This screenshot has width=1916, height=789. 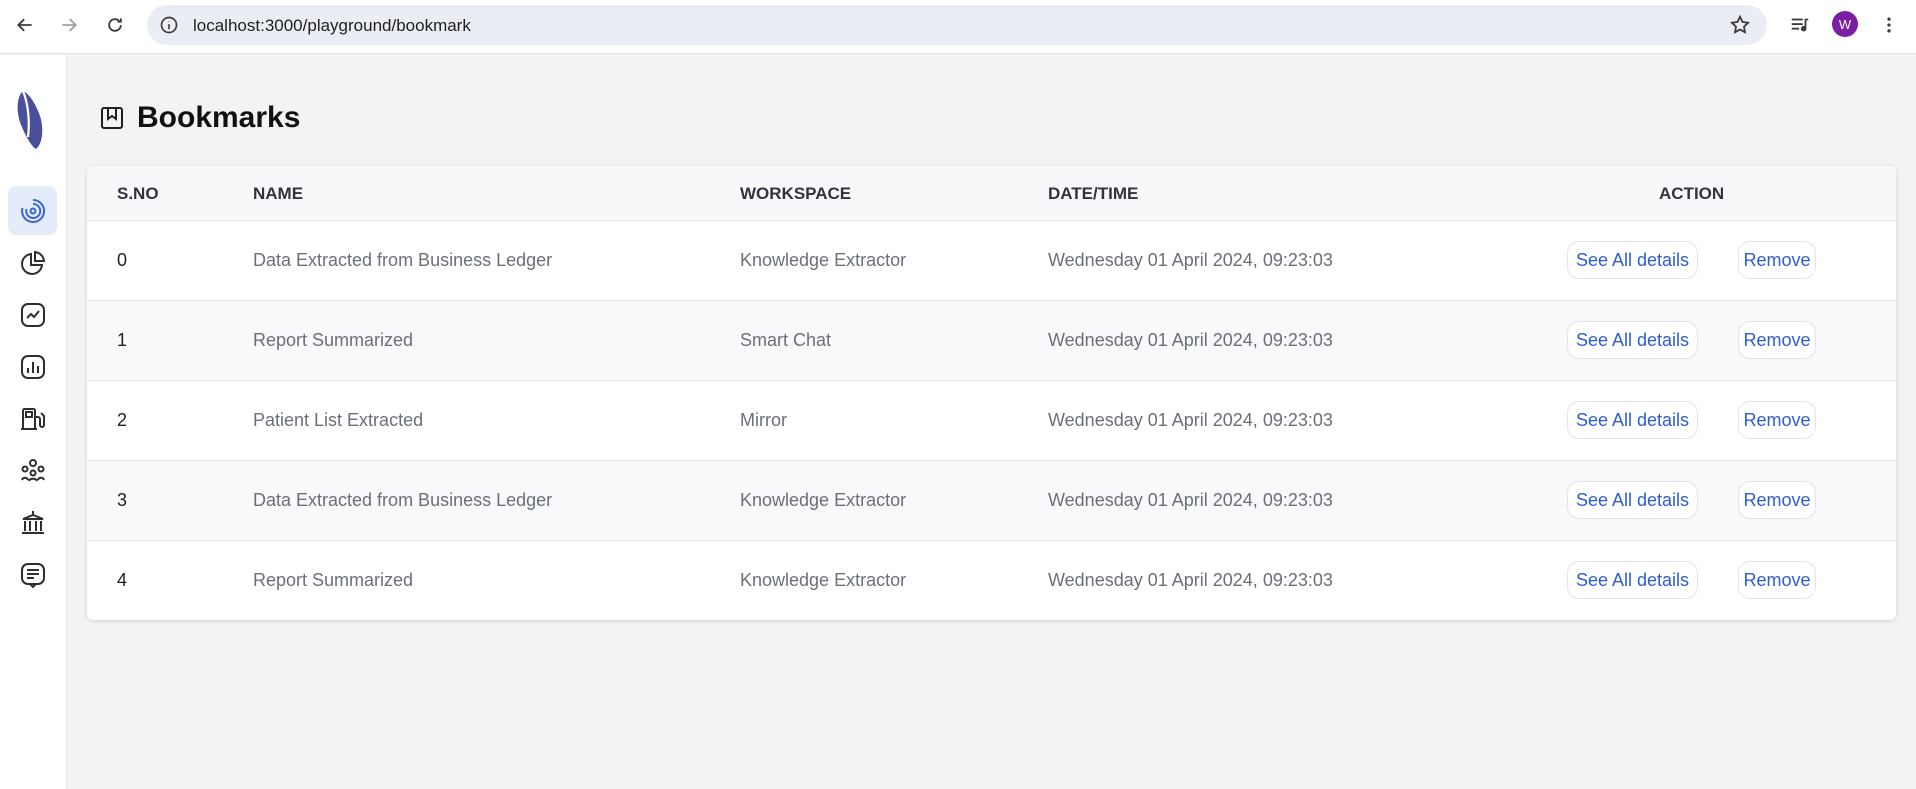 I want to click on fuel-station-icon, so click(x=32, y=418).